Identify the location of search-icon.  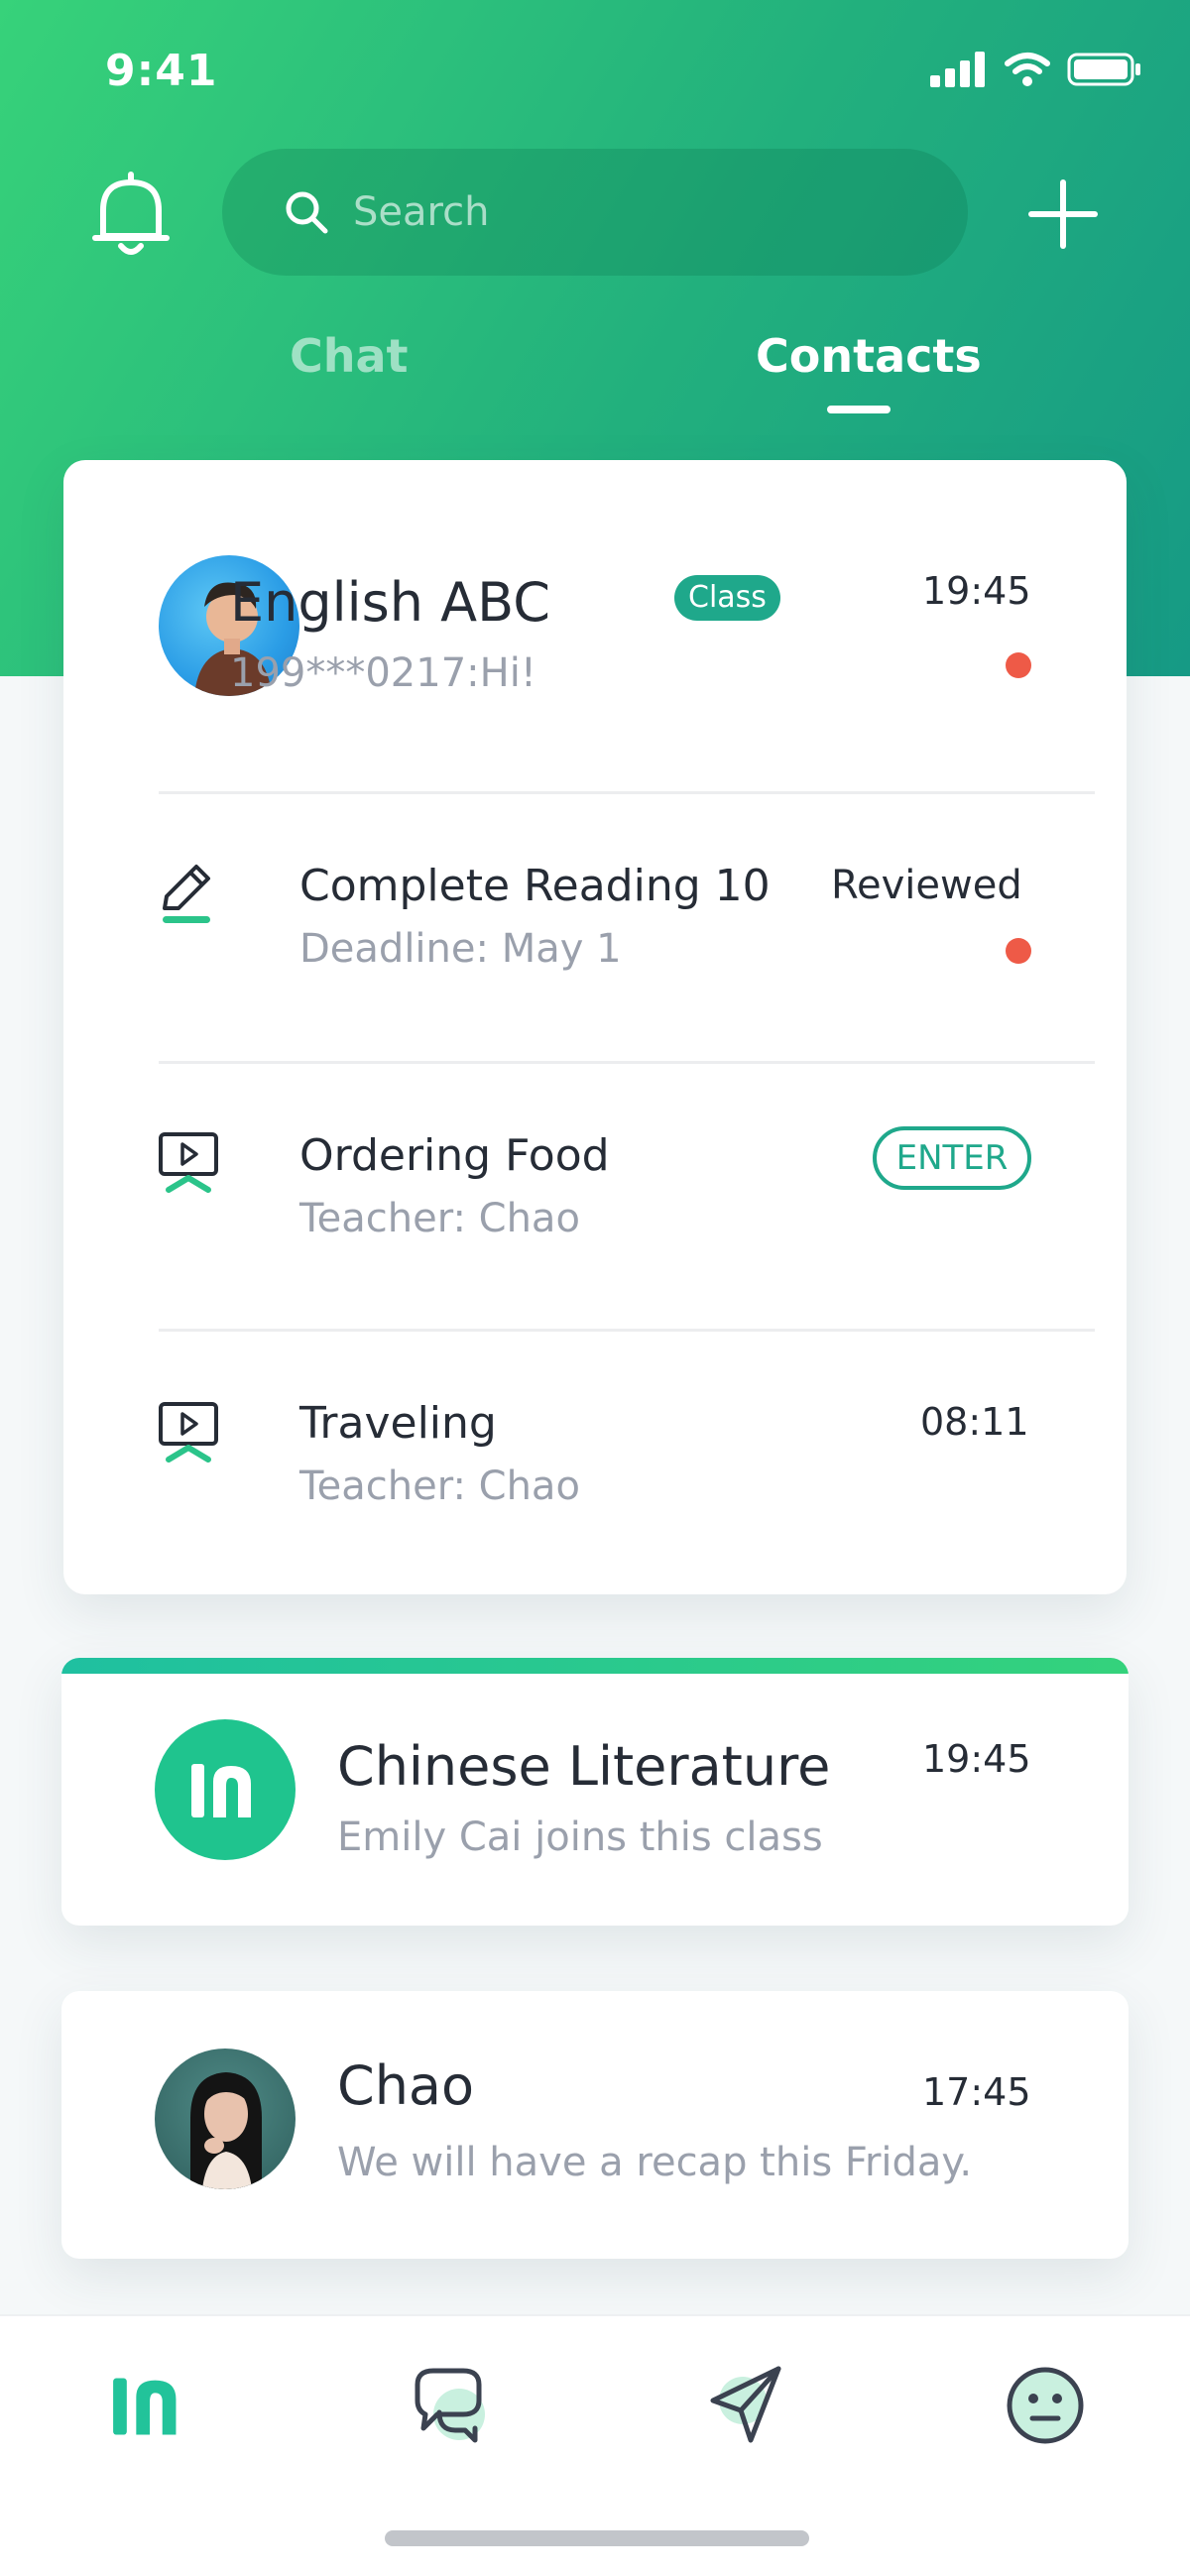
(307, 212).